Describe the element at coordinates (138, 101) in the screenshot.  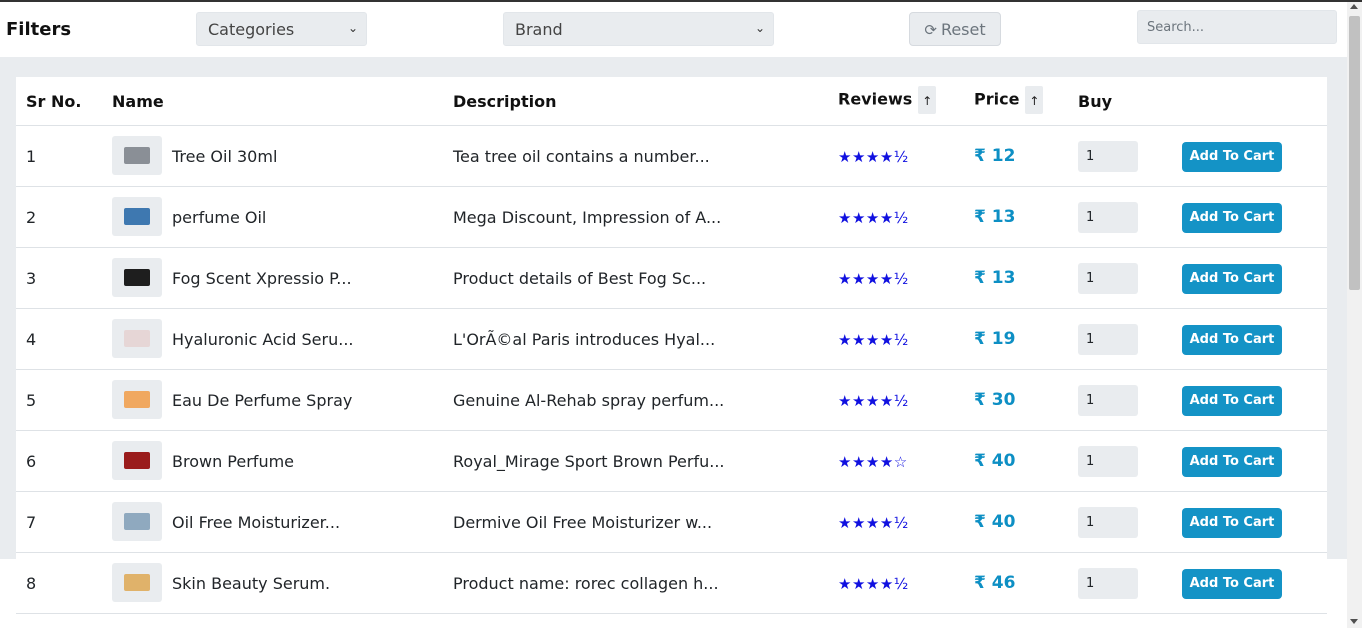
I see `header-name: Name` at that location.